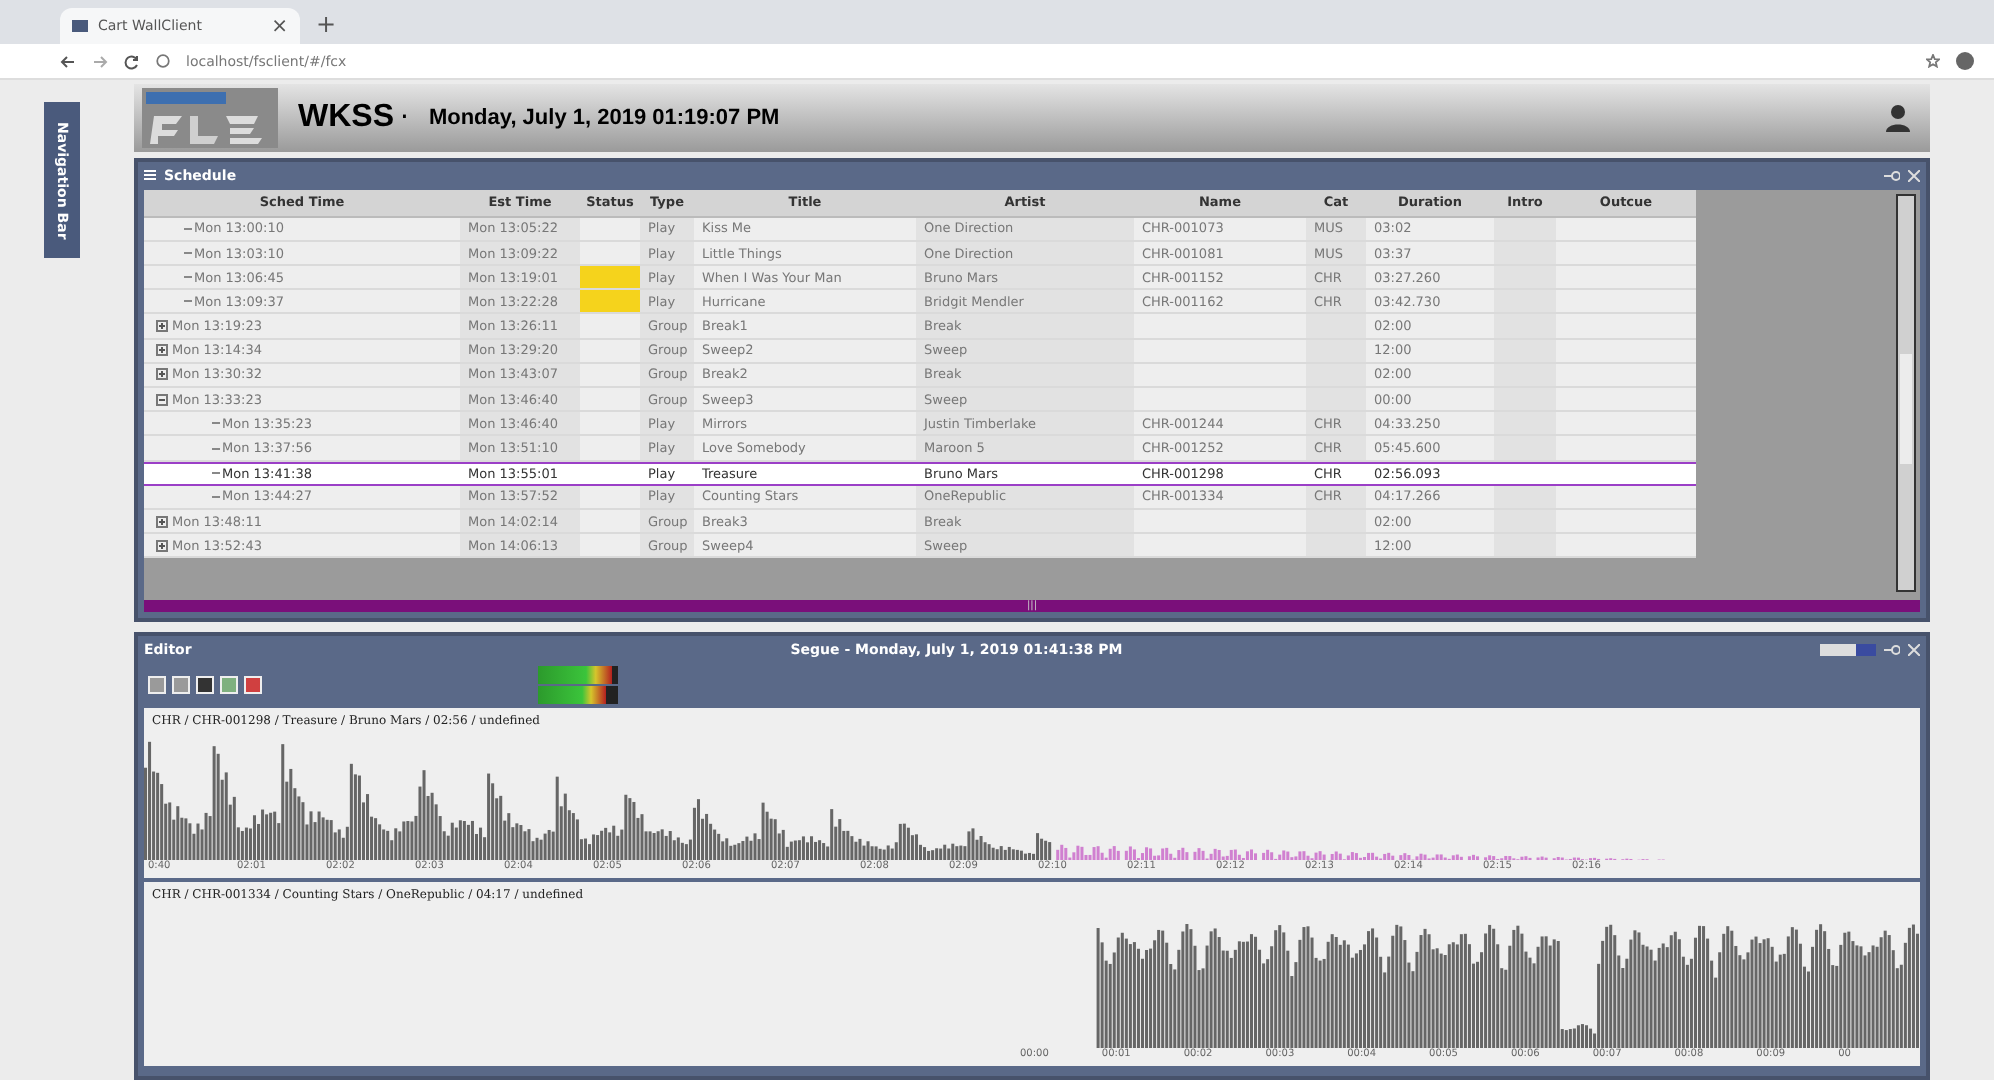  Describe the element at coordinates (68, 61) in the screenshot. I see `back-icon` at that location.